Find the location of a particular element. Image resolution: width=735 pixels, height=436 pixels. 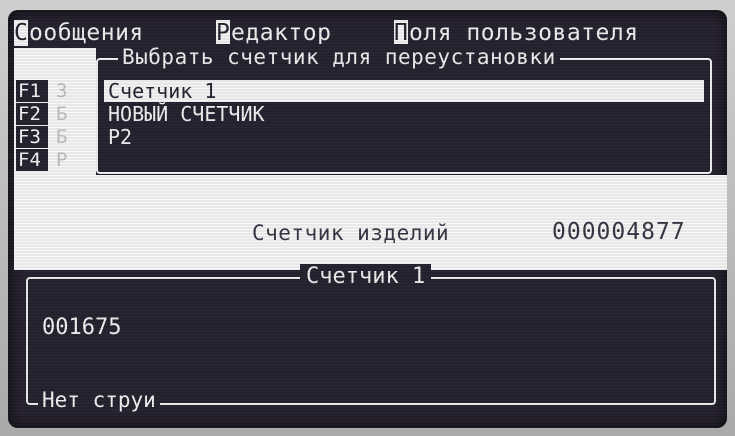

product-counter-label: Счетчик изделий is located at coordinates (351, 233).